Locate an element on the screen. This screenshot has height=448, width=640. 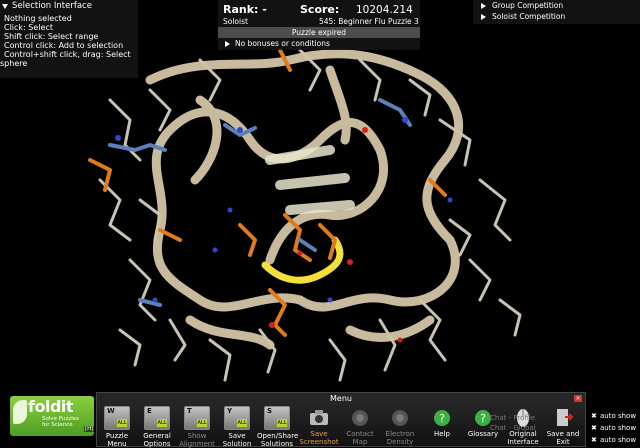
general-options-button: E ALL General Options is located at coordinates (157, 427).